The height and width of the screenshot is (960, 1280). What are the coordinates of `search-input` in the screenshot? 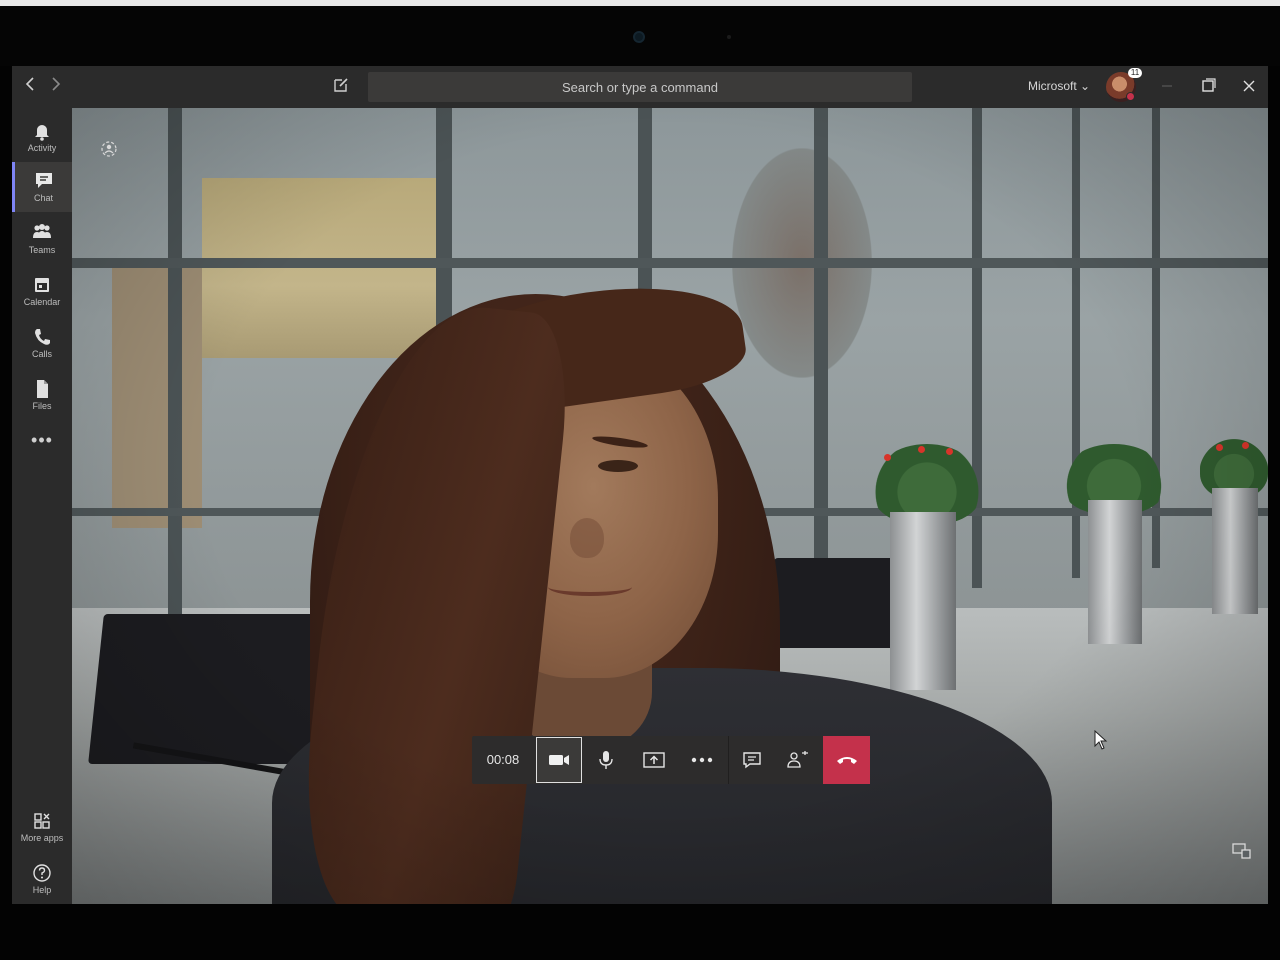 It's located at (640, 87).